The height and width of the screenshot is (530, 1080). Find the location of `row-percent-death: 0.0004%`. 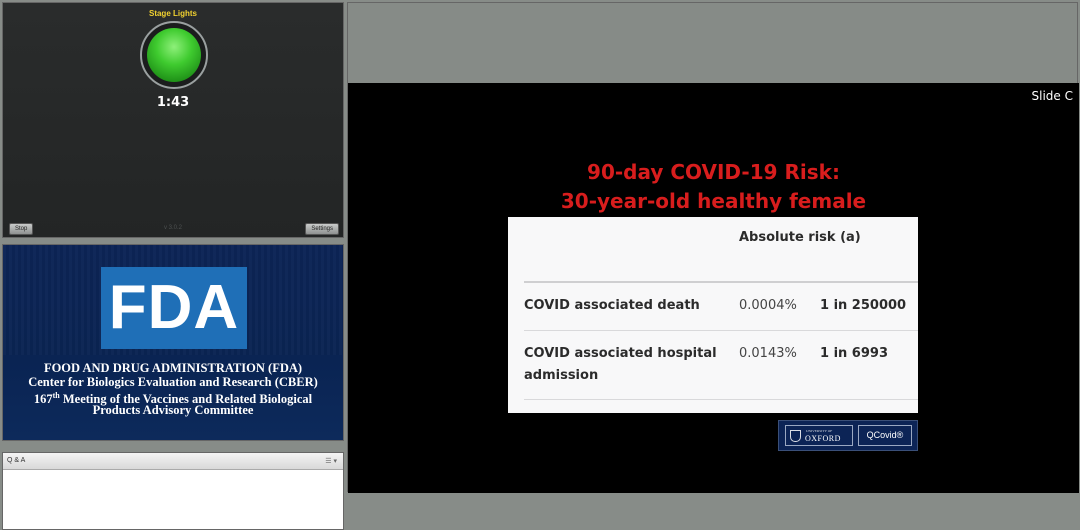

row-percent-death: 0.0004% is located at coordinates (768, 305).